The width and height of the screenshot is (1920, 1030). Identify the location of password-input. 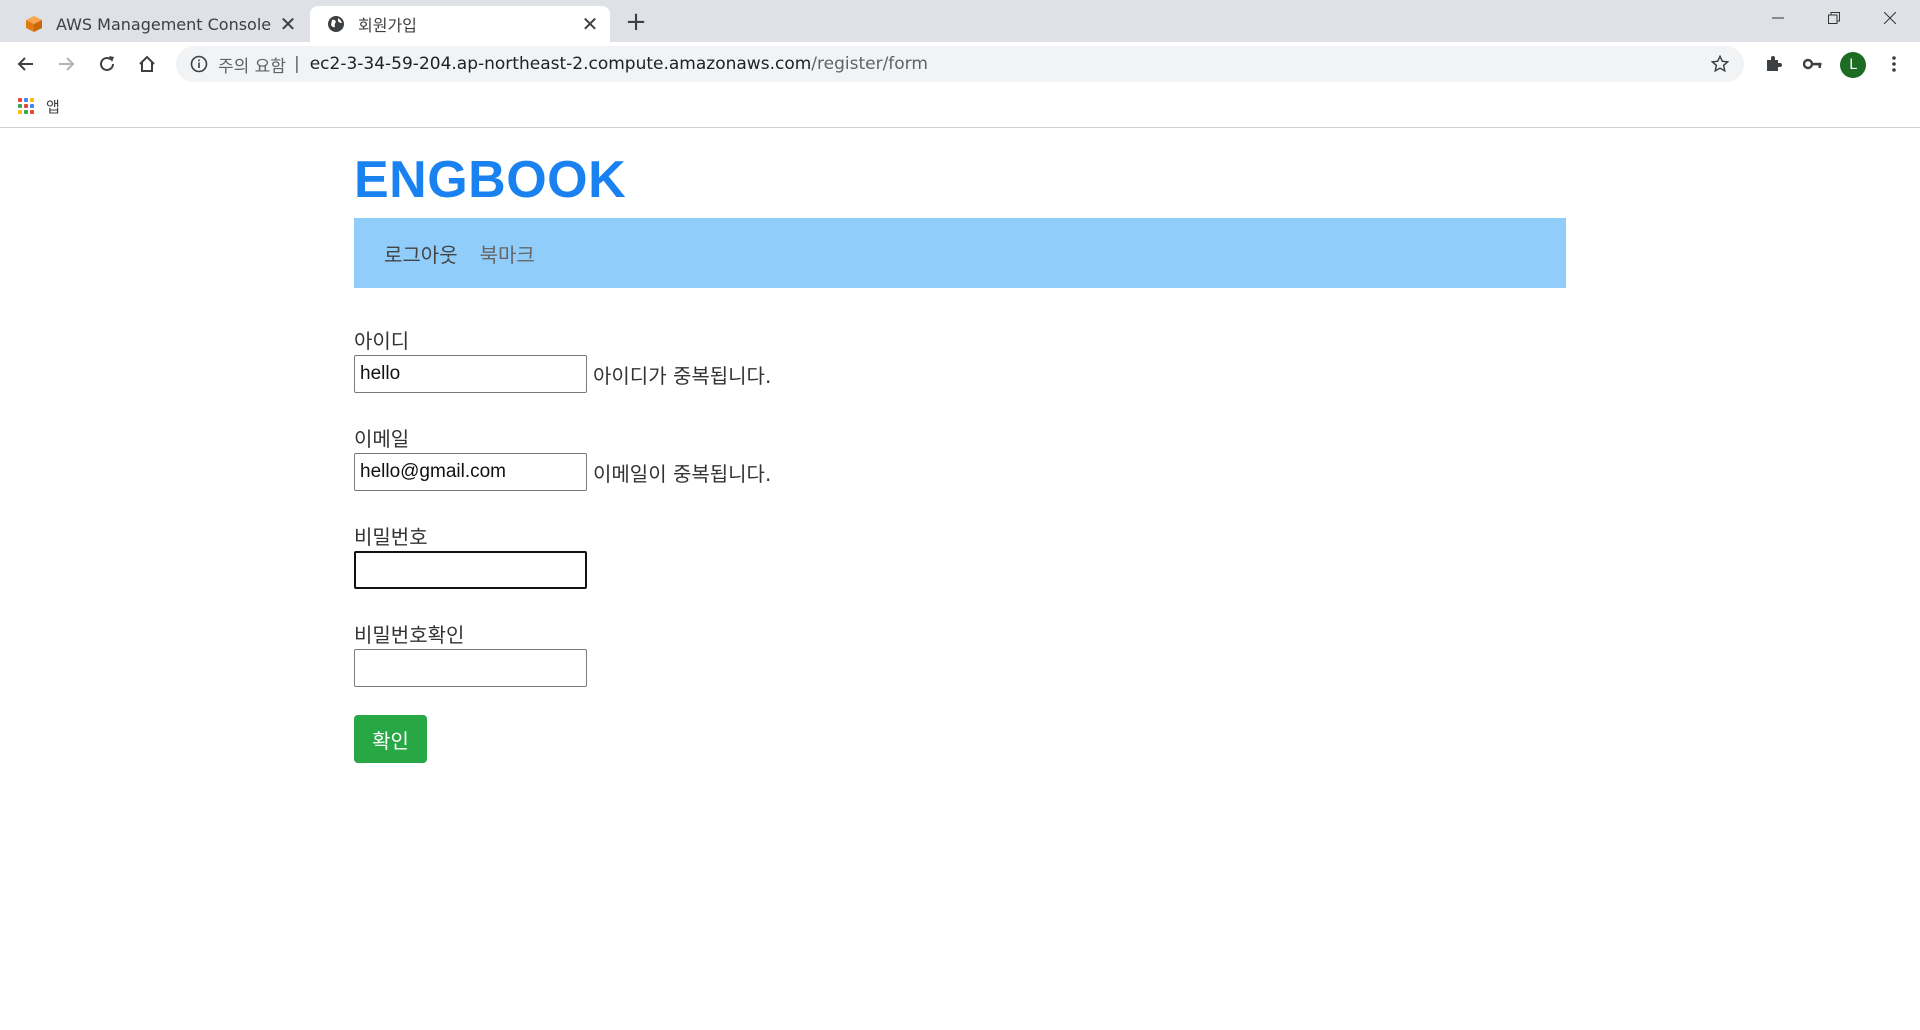
(470, 570).